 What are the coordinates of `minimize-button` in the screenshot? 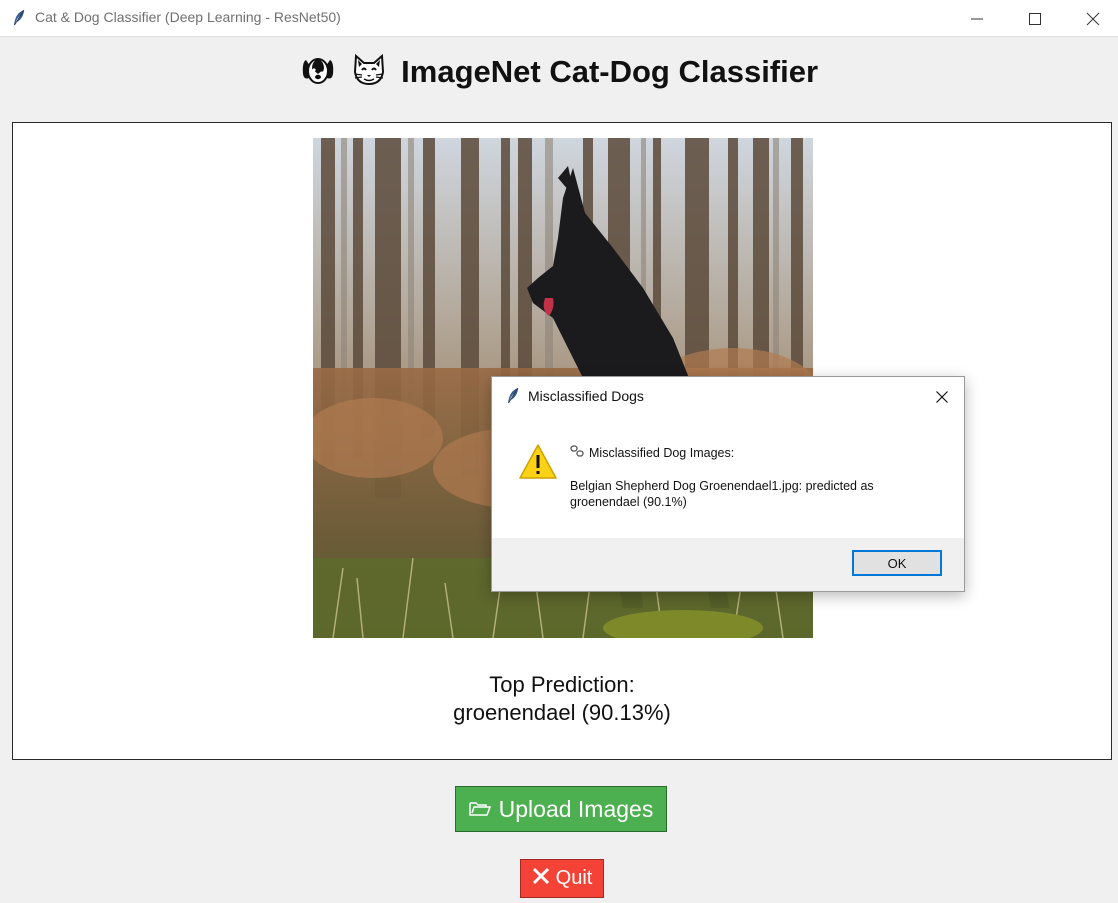 It's located at (977, 18).